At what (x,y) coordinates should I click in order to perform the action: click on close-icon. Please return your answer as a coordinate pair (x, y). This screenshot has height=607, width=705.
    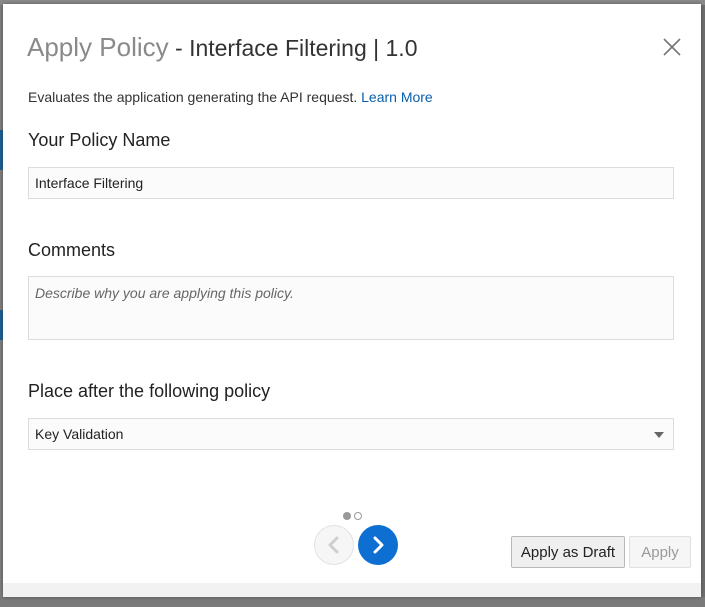
    Looking at the image, I should click on (672, 47).